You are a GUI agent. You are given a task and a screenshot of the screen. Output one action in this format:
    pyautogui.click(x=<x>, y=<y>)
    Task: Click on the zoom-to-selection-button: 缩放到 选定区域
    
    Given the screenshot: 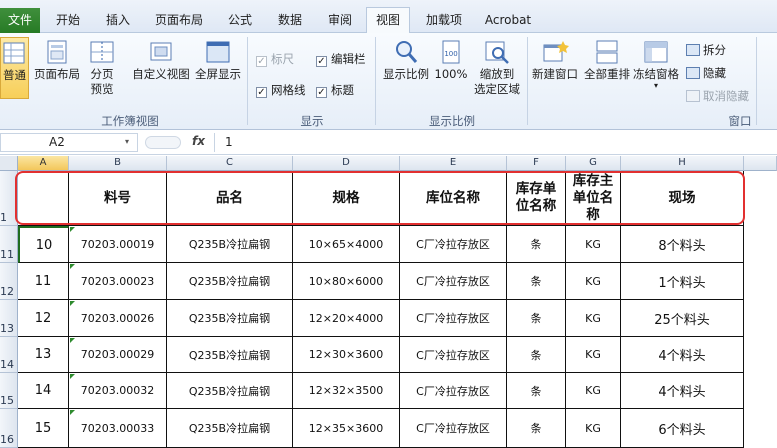 What is the action you would take?
    pyautogui.click(x=497, y=68)
    